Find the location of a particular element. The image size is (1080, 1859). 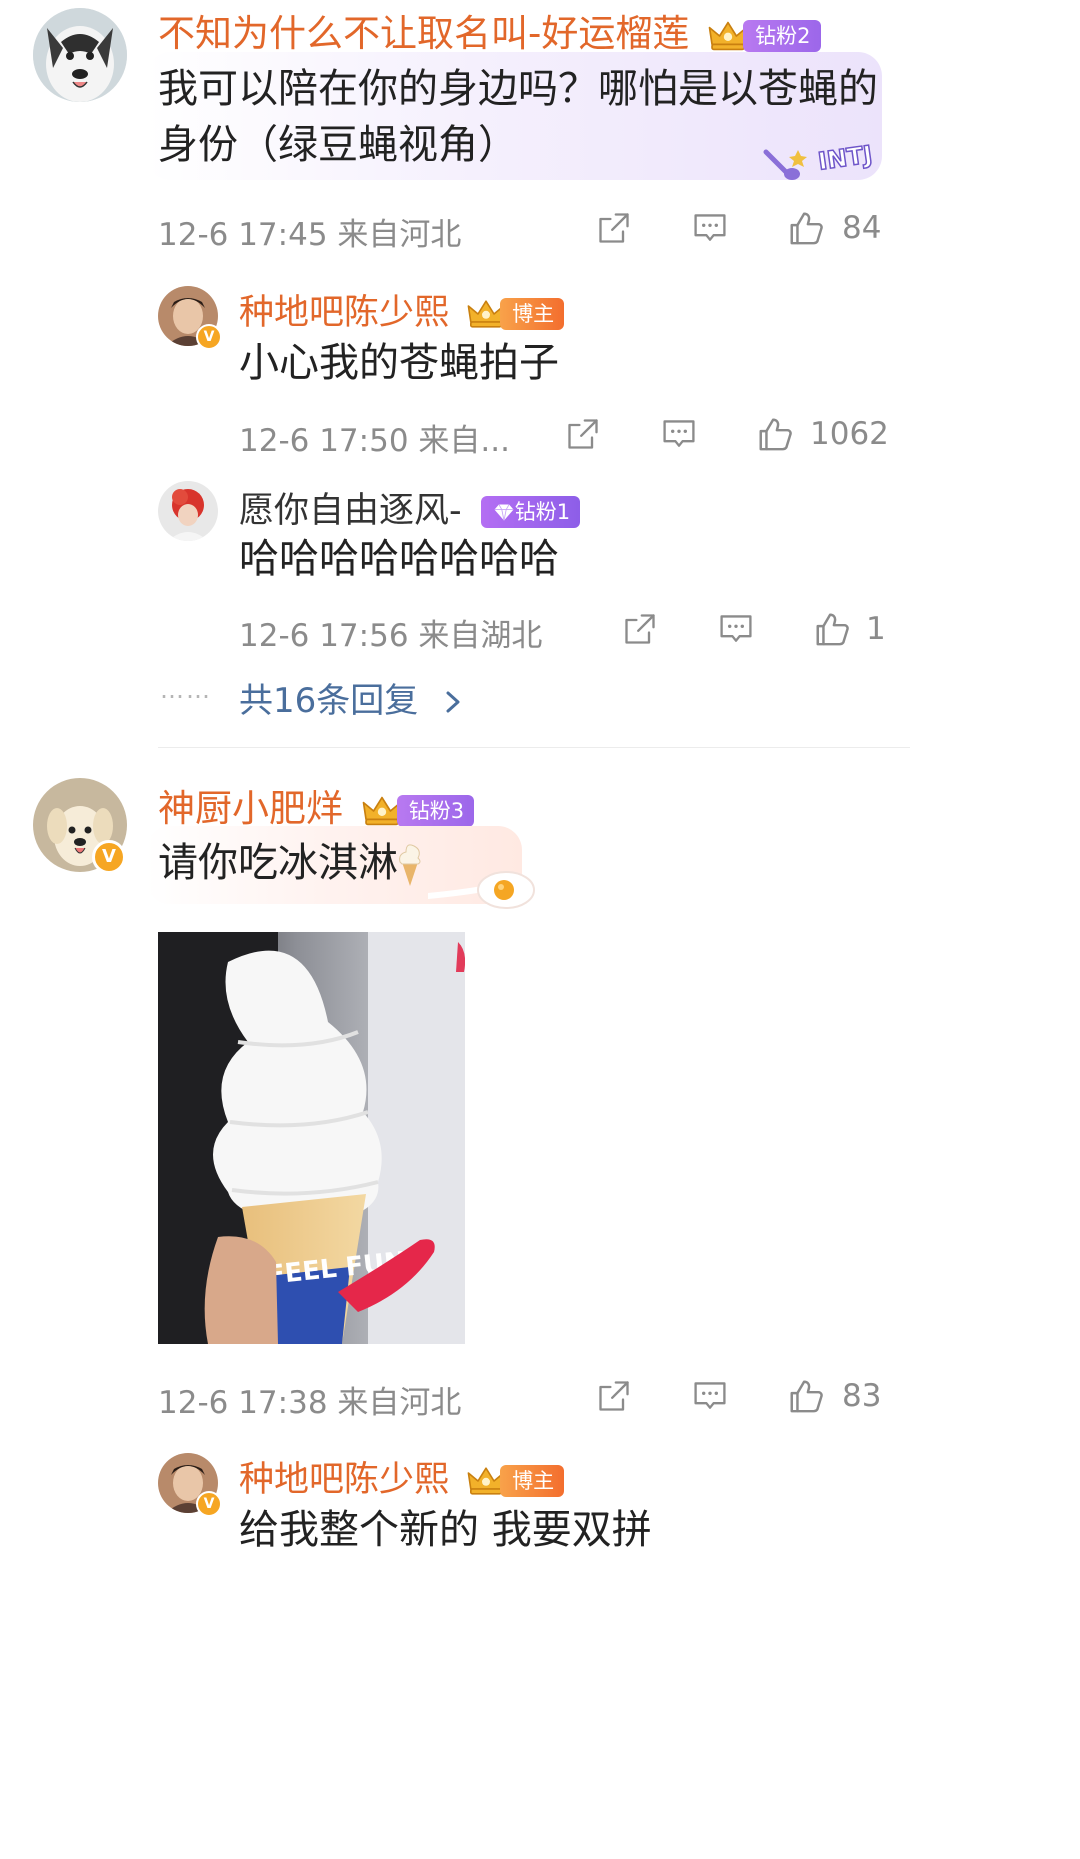

comment-meta: 12-6 17:38 来自河北 is located at coordinates (310, 1403).